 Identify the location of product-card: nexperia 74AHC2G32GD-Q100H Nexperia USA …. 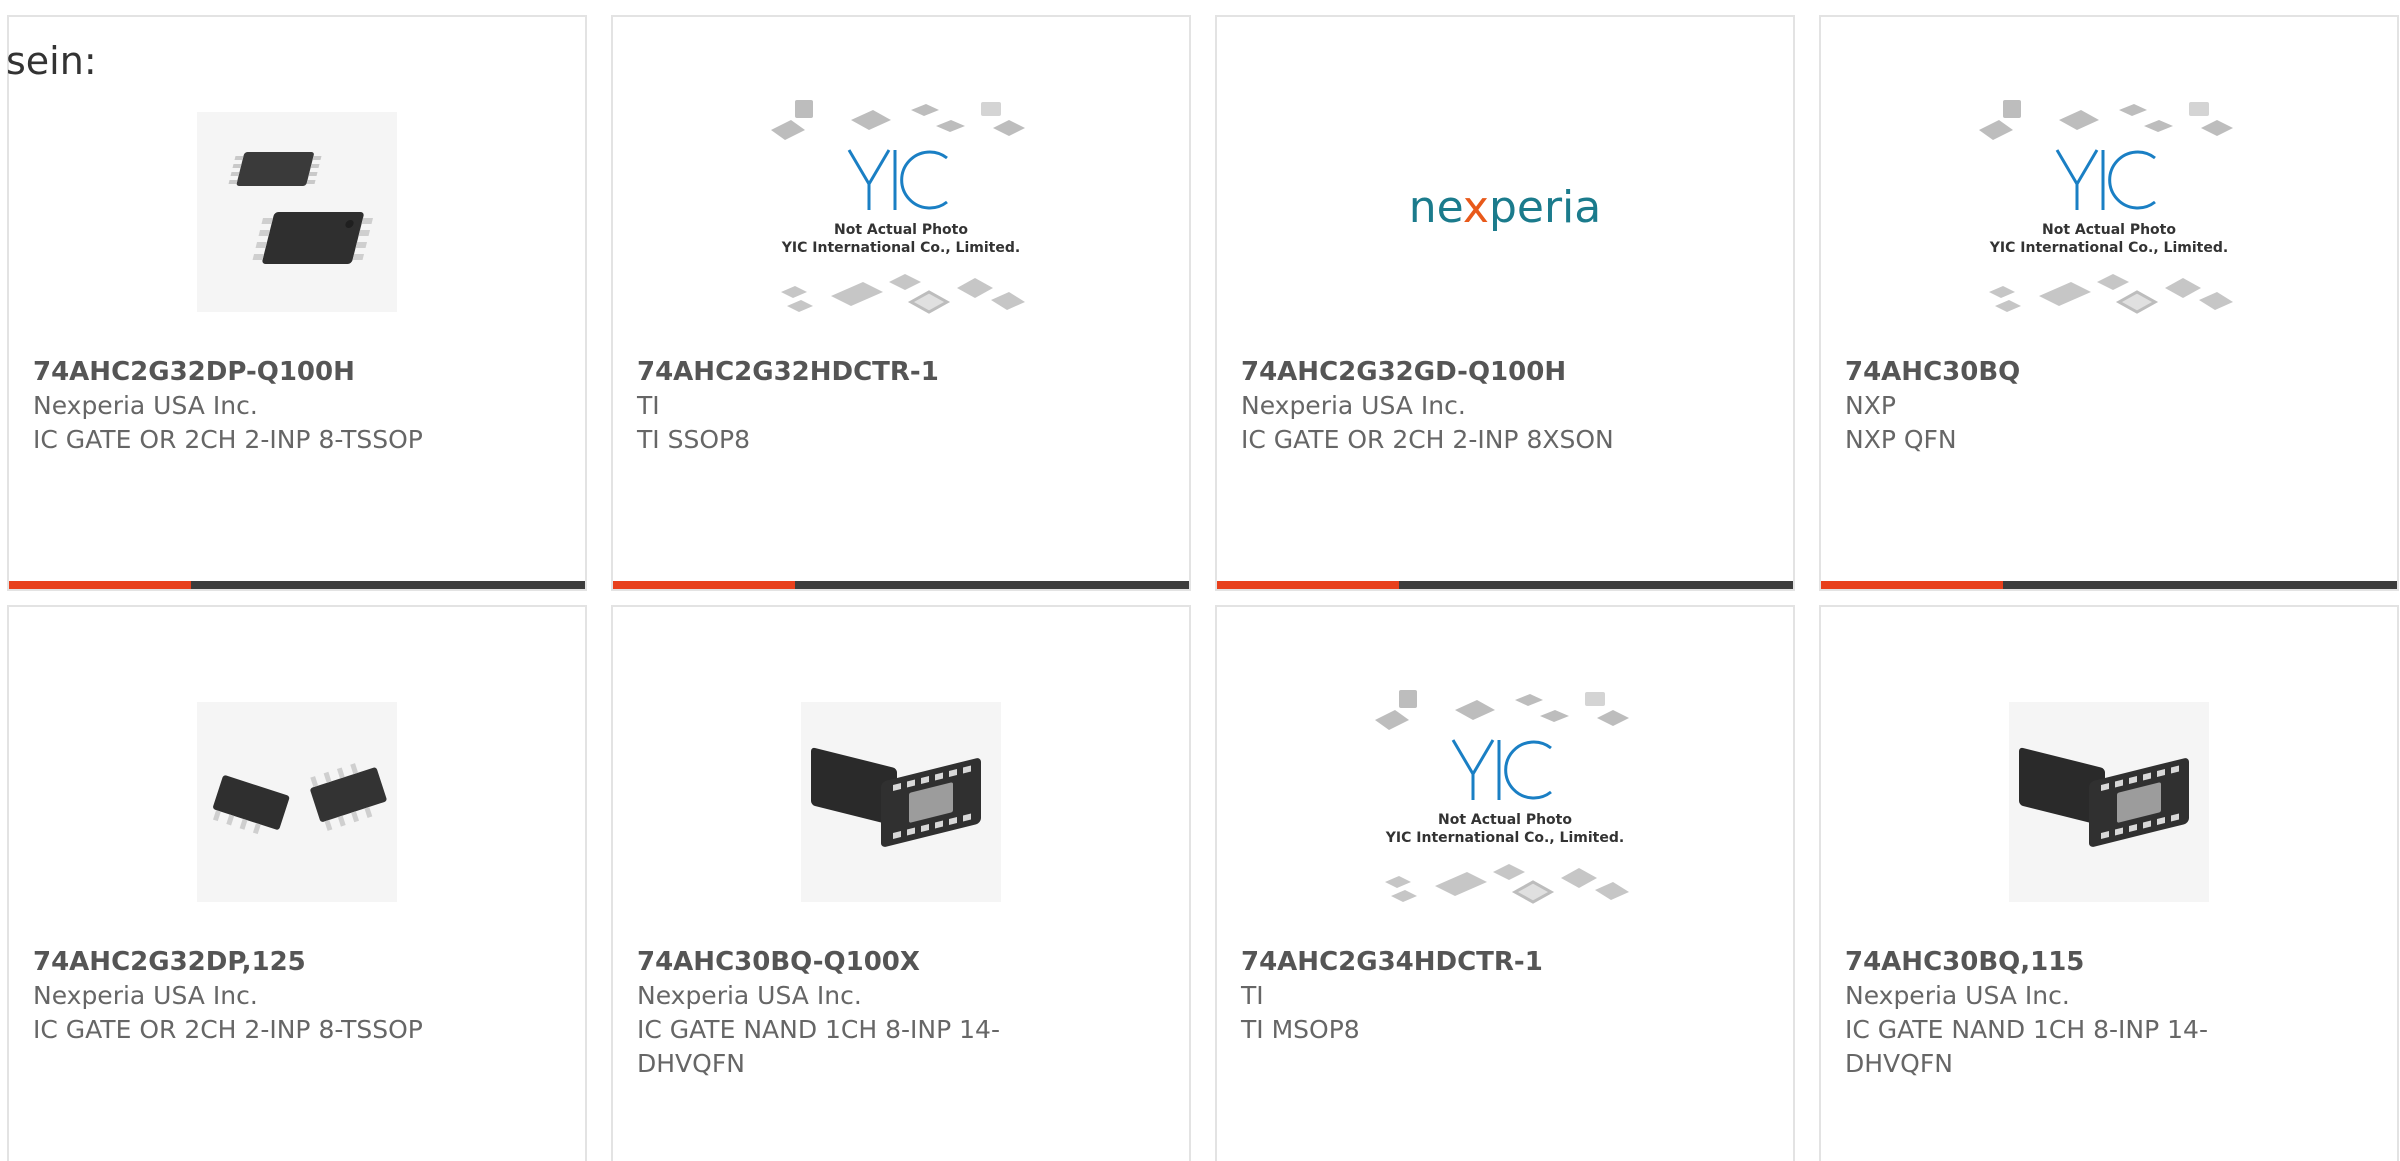
(1505, 303).